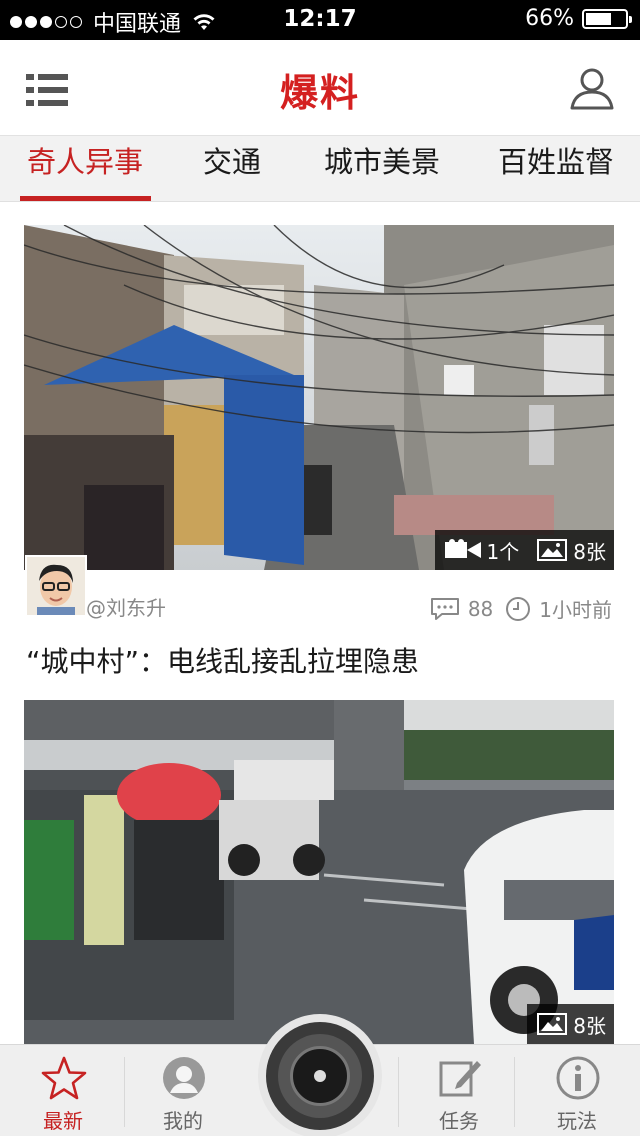  I want to click on app-header: 爆料, so click(320, 88).